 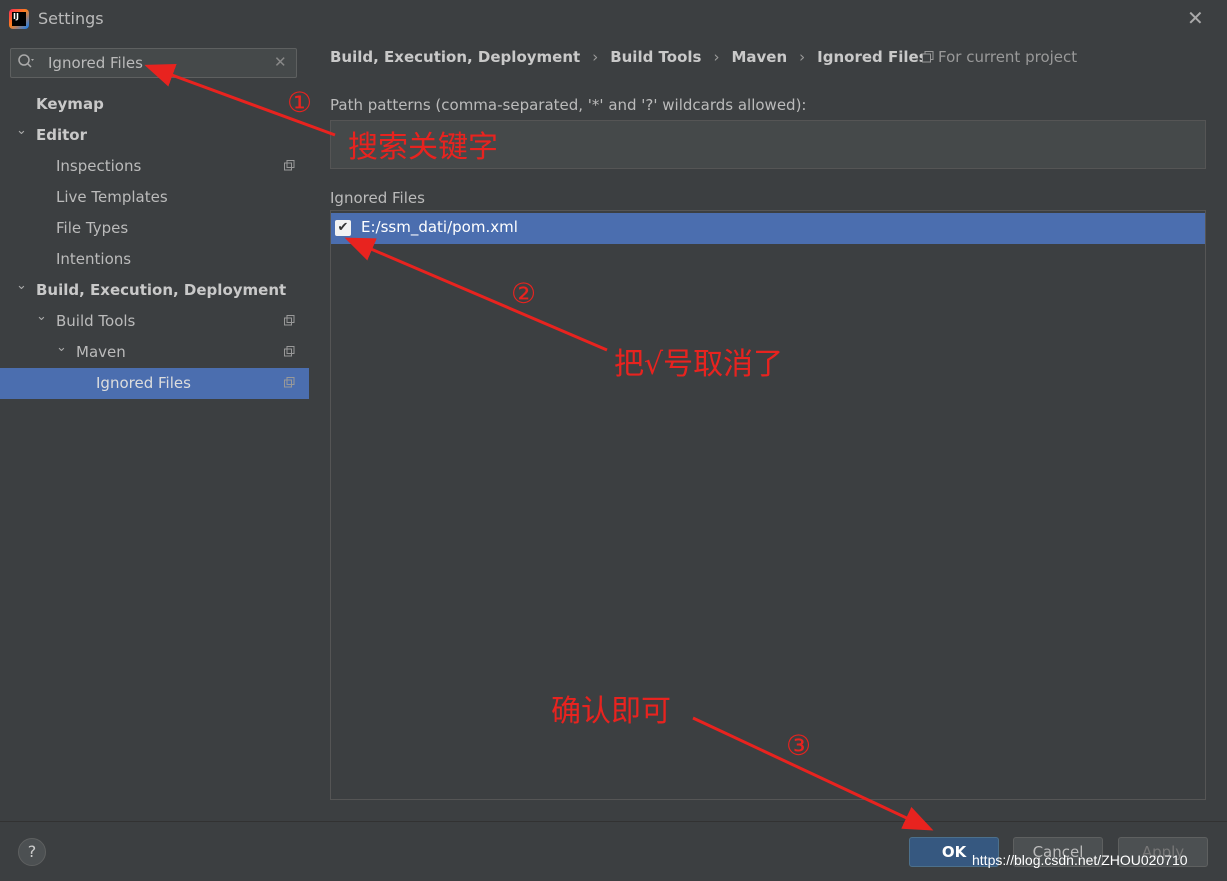 I want to click on sidebar-item-label: Ignored Files, so click(x=143, y=383).